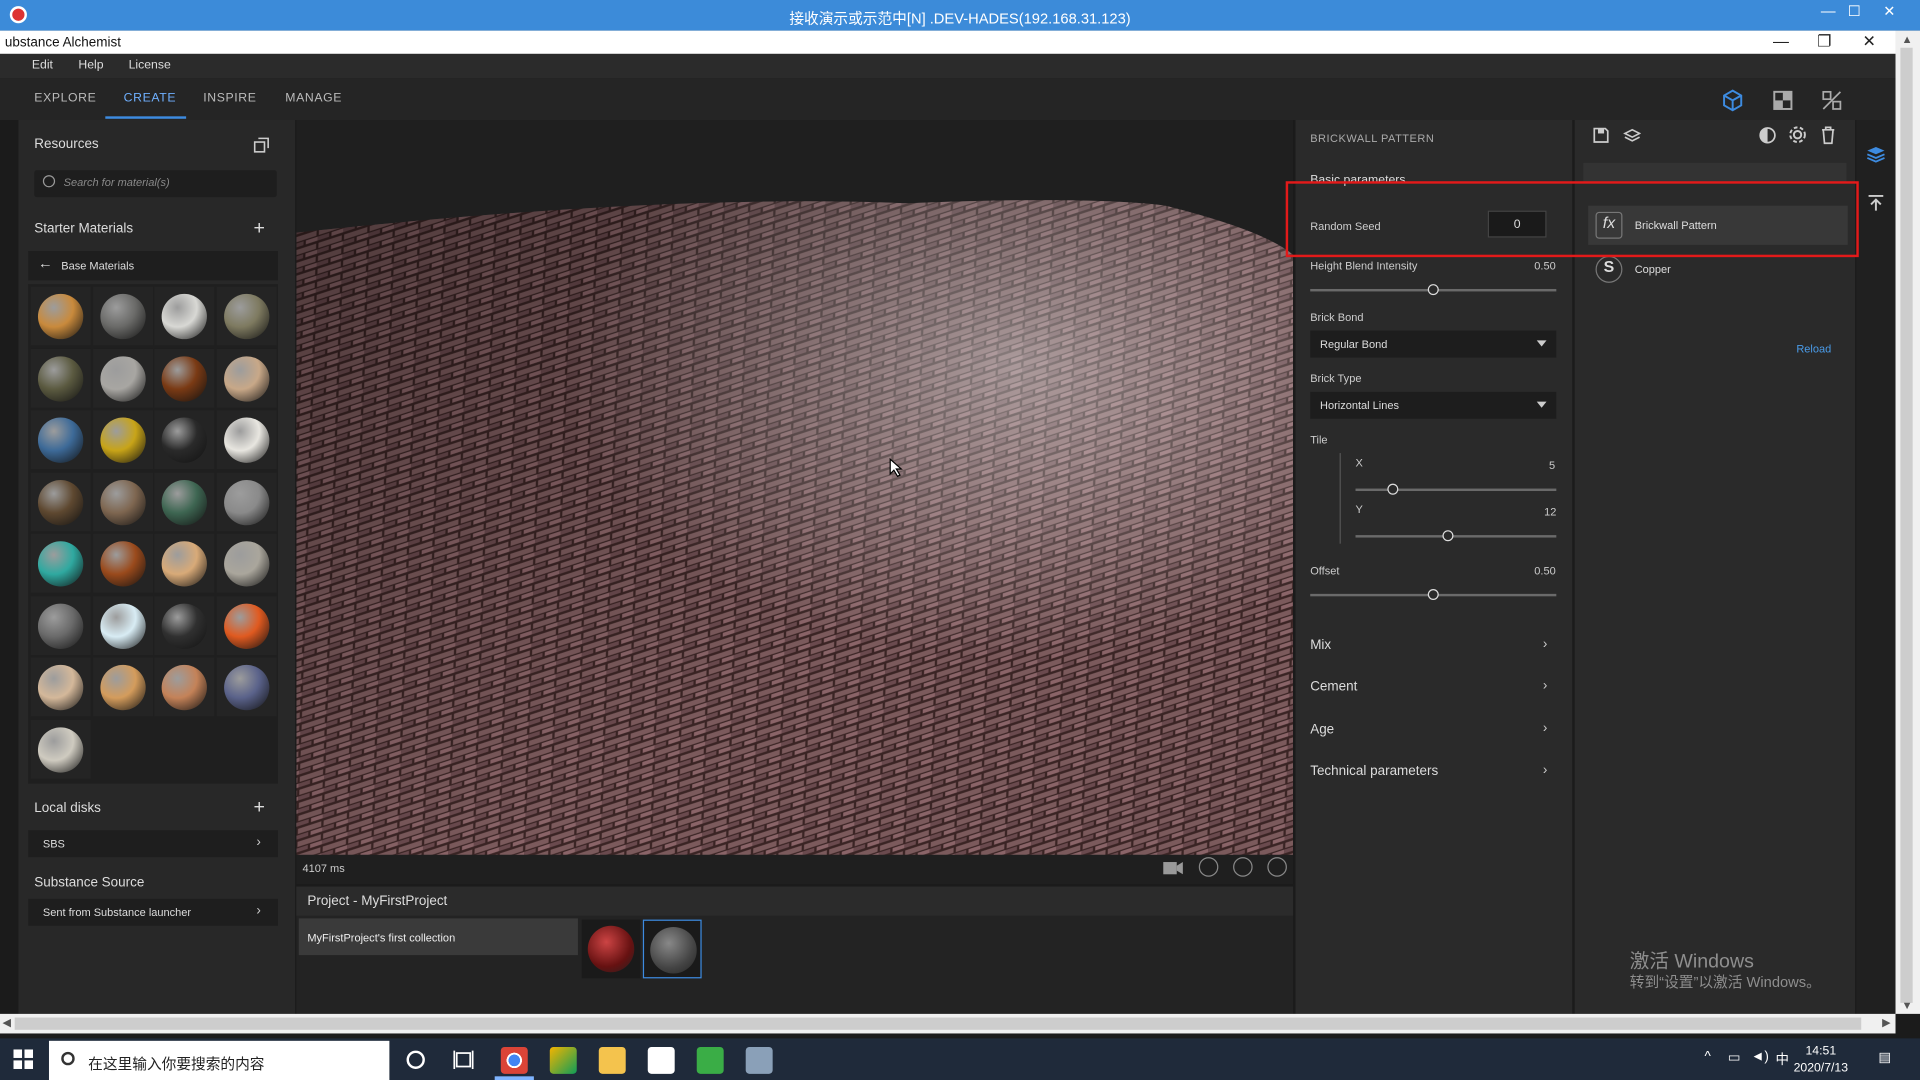  Describe the element at coordinates (219, 1060) in the screenshot. I see `taskbar-search-input: 在这里输入你要搜索的内容` at that location.